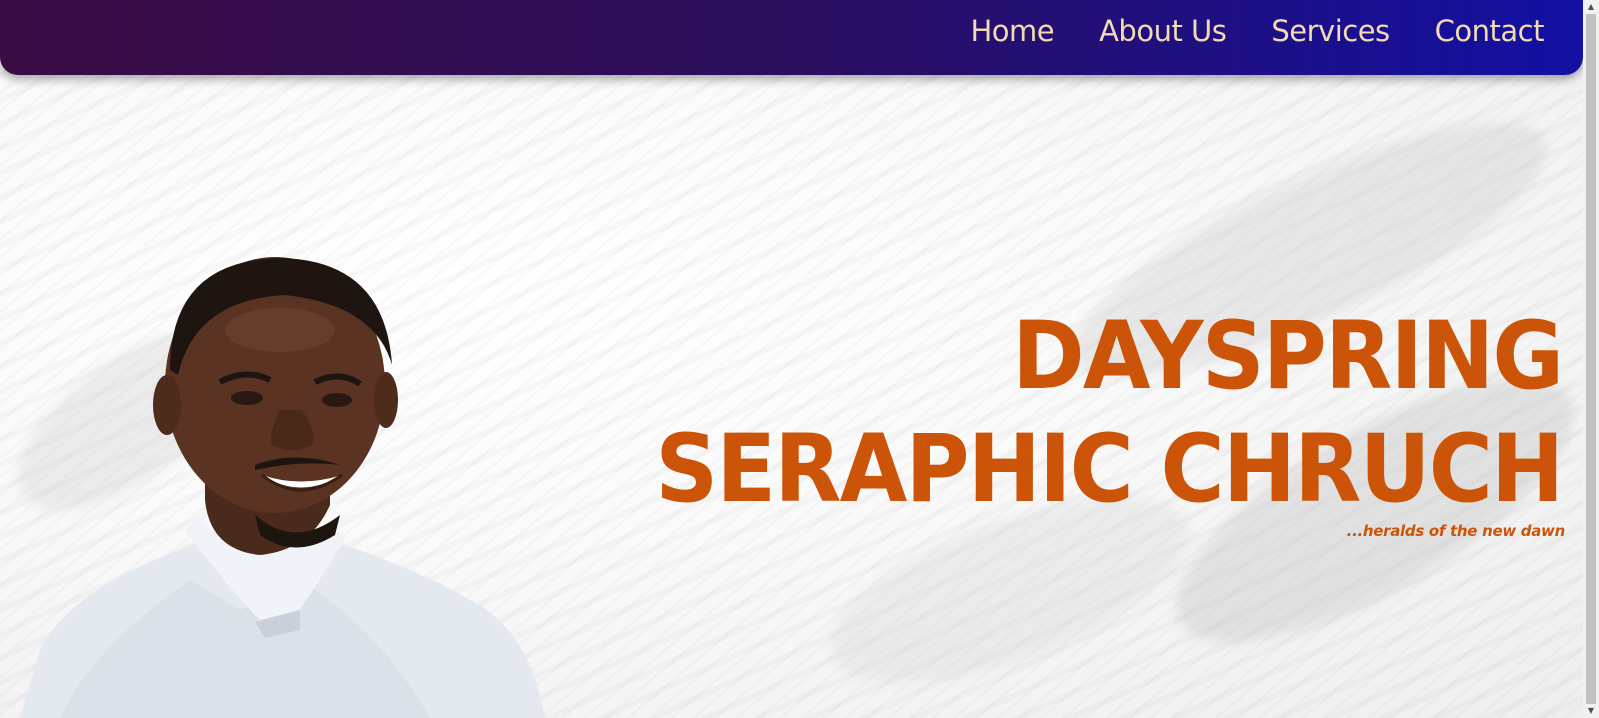 This screenshot has width=1599, height=718. Describe the element at coordinates (1287, 356) in the screenshot. I see `church-name-line-1: DAYSPRING` at that location.